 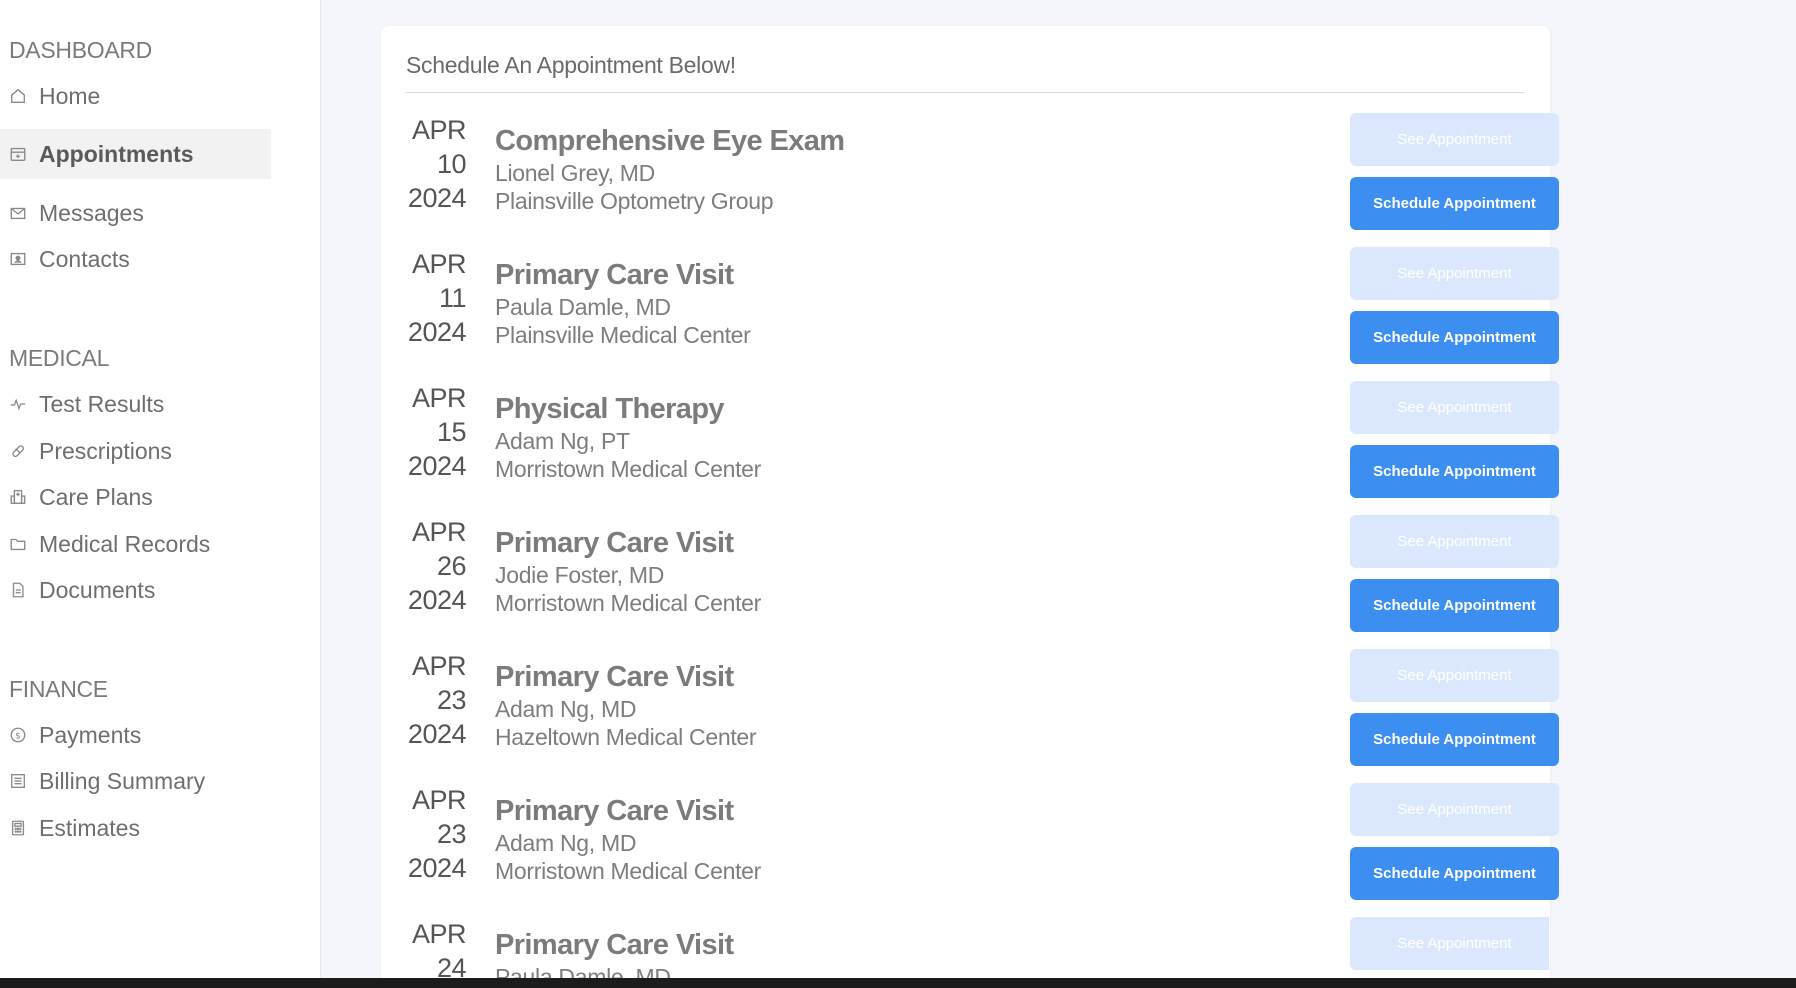 What do you see at coordinates (91, 212) in the screenshot?
I see `sidebar-item-label: Messages` at bounding box center [91, 212].